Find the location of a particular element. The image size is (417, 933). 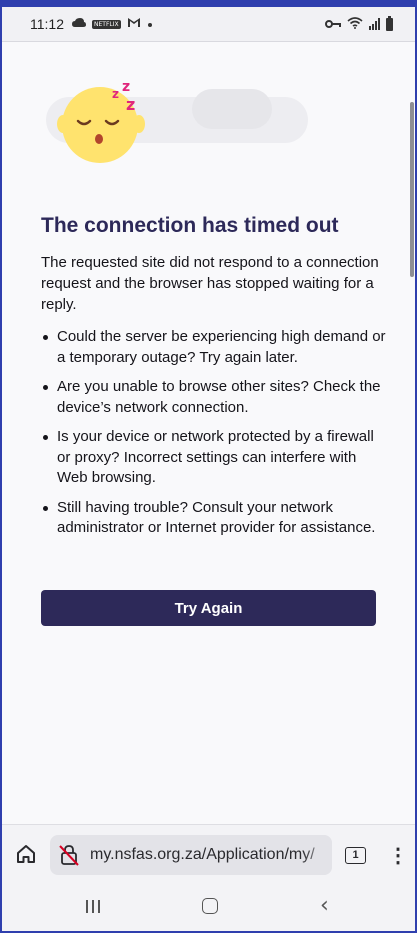

page-title: The connection has timed out is located at coordinates (190, 225).